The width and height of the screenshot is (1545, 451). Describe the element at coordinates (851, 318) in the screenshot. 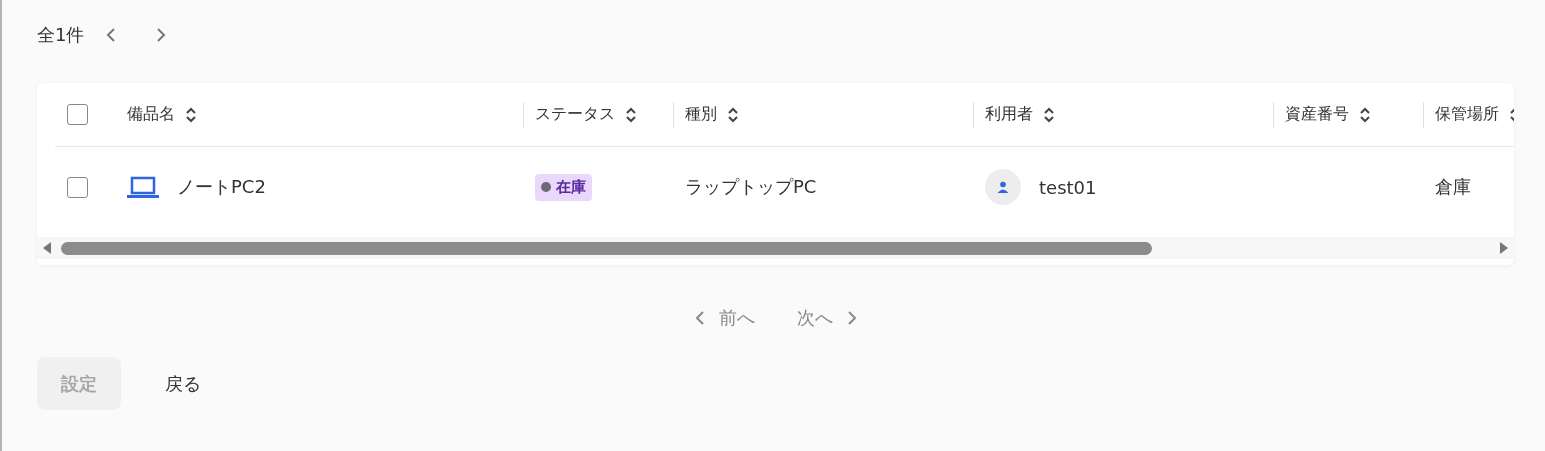

I see `chevron-right-icon` at that location.